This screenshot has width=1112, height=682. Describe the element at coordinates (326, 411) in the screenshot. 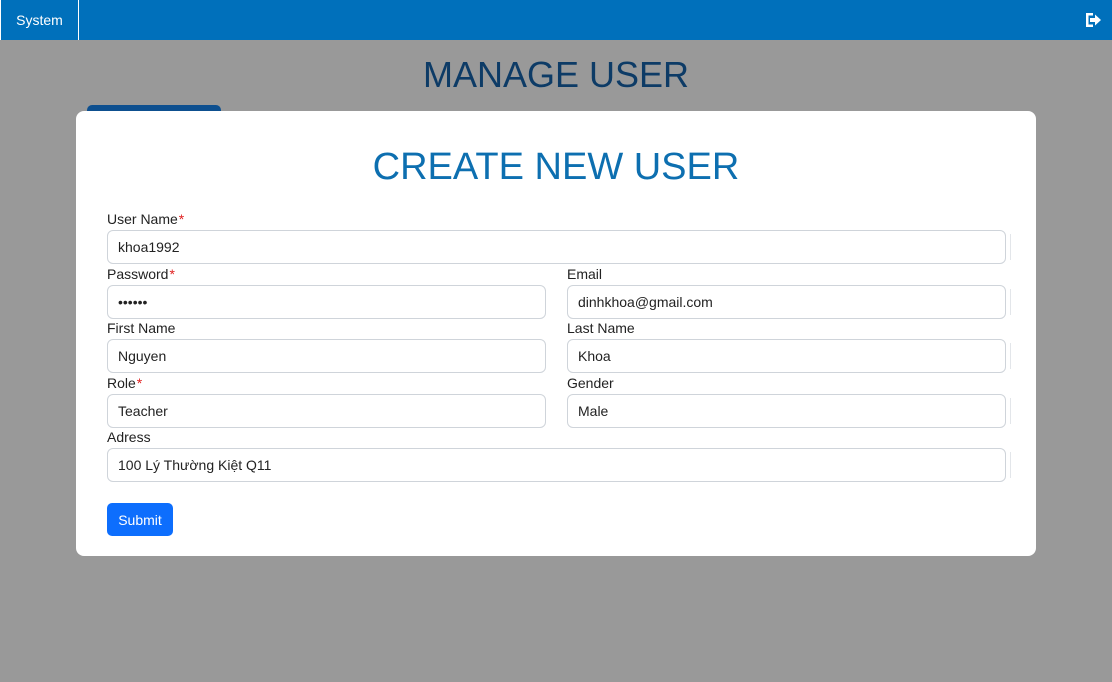

I see `role-input` at that location.